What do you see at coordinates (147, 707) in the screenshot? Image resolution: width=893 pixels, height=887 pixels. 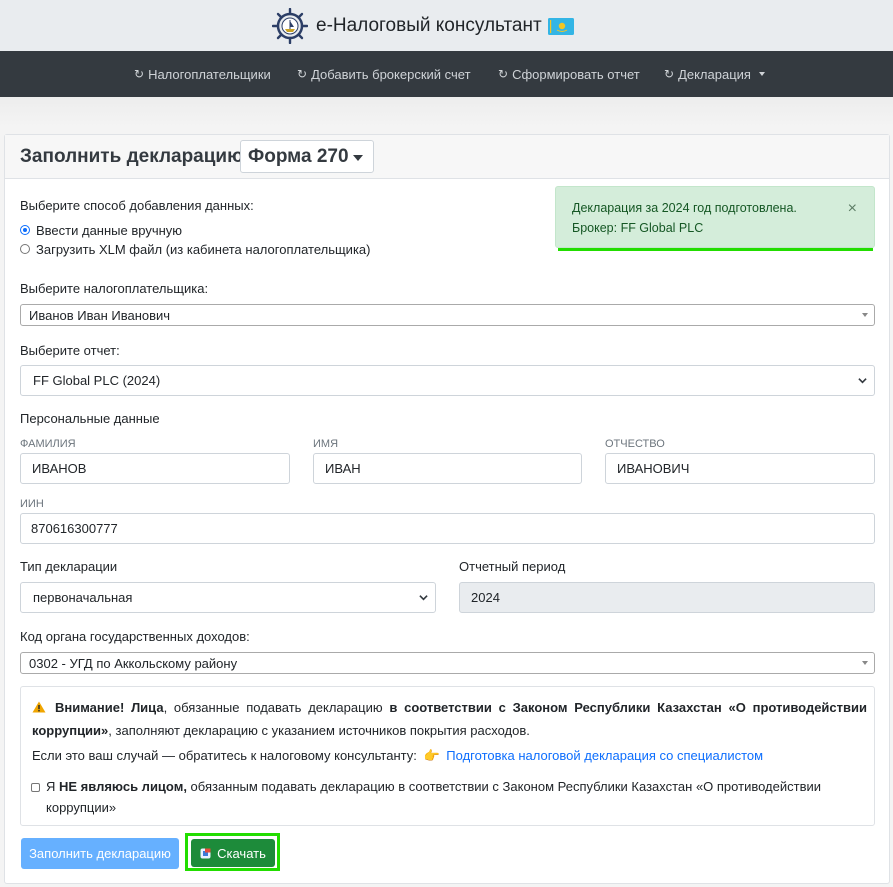 I see `warning-subject: Лица` at bounding box center [147, 707].